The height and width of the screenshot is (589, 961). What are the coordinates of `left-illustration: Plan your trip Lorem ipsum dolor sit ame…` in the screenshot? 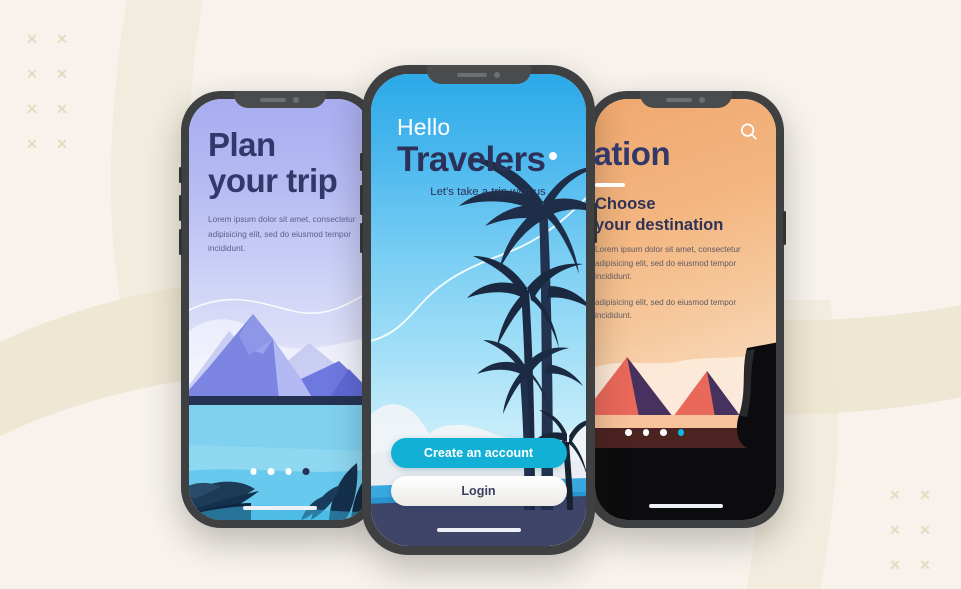 It's located at (279, 309).